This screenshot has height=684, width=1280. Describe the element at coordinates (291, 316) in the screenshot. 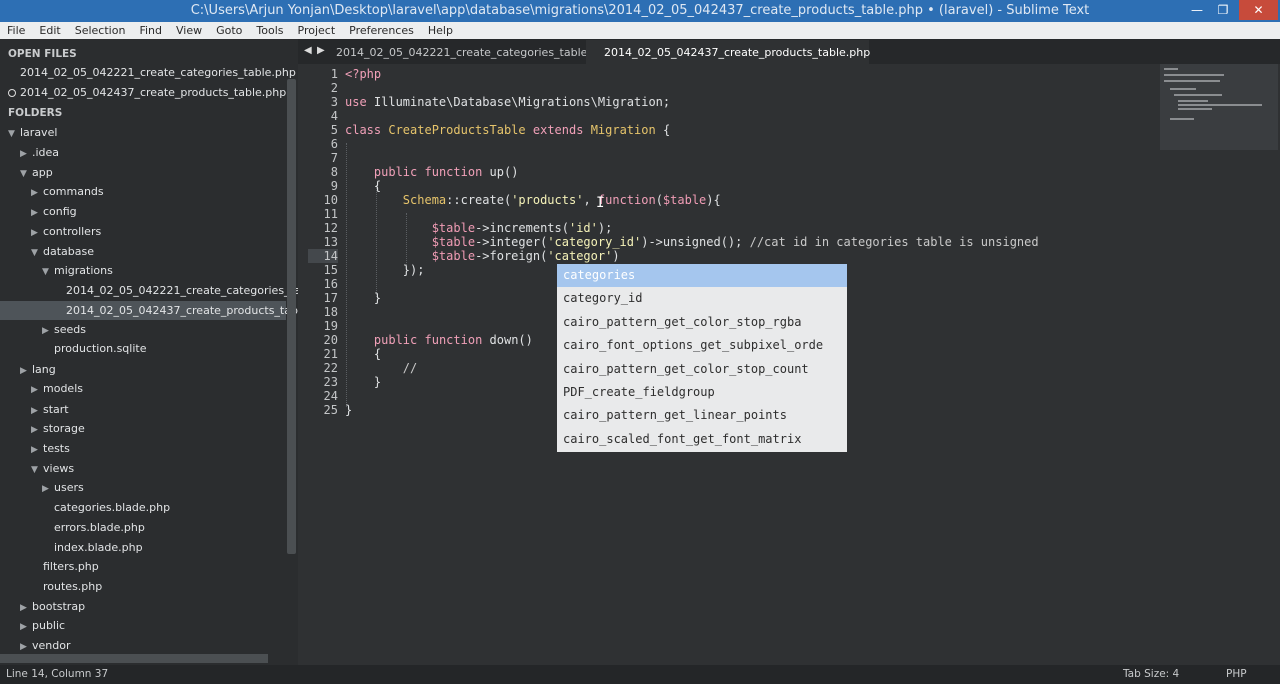

I see `sidebar-scrollbar` at that location.